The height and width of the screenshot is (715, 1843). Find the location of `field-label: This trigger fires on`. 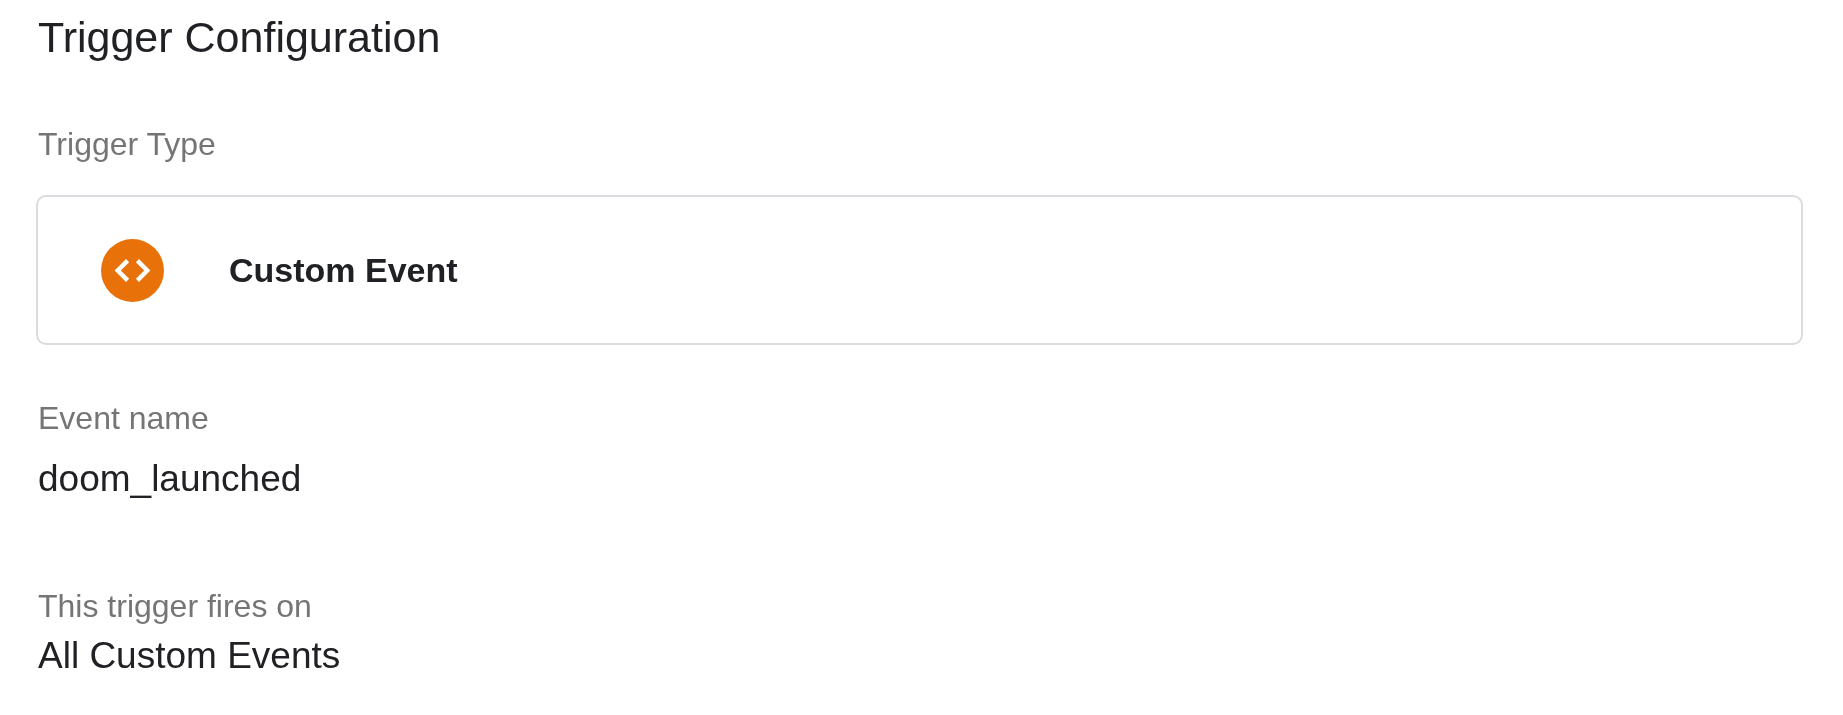

field-label: This trigger fires on is located at coordinates (175, 606).